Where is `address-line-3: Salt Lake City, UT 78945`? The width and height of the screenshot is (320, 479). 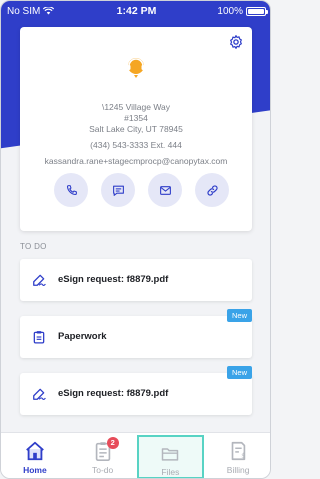 address-line-3: Salt Lake City, UT 78945 is located at coordinates (136, 129).